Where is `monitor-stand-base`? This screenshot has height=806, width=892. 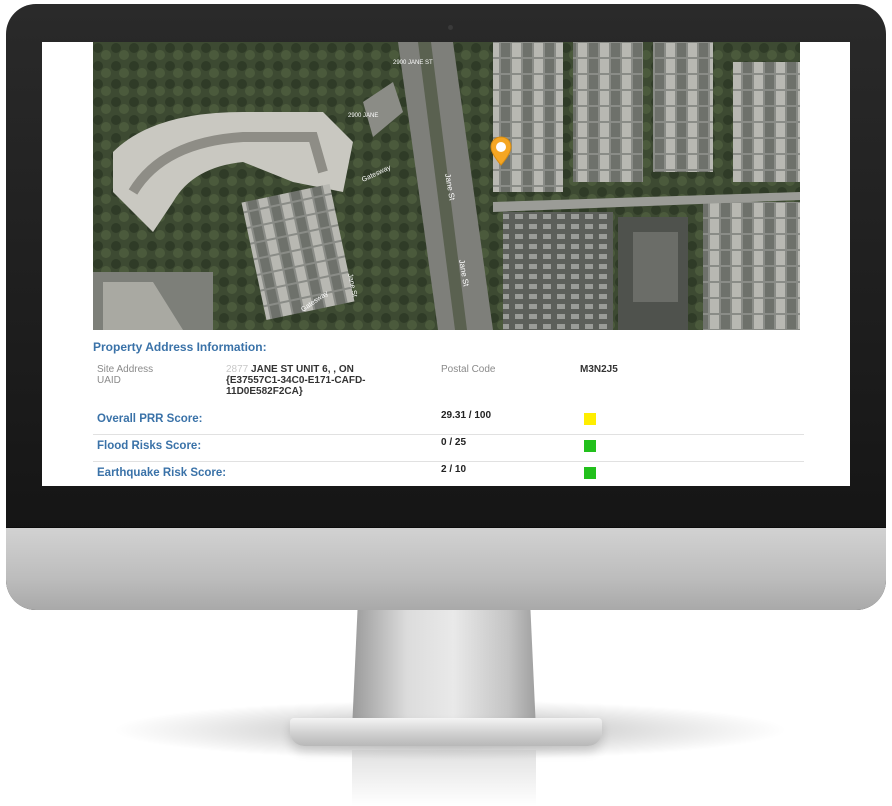 monitor-stand-base is located at coordinates (446, 732).